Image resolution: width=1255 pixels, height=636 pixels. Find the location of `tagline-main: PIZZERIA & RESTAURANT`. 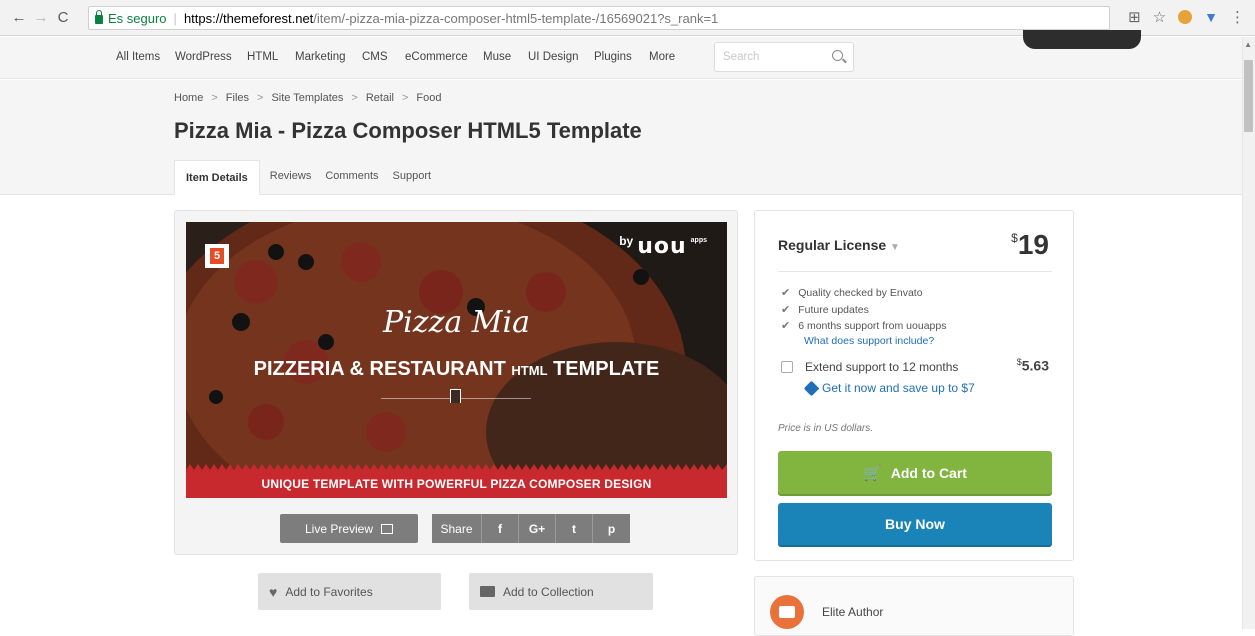

tagline-main: PIZZERIA & RESTAURANT is located at coordinates (379, 369).